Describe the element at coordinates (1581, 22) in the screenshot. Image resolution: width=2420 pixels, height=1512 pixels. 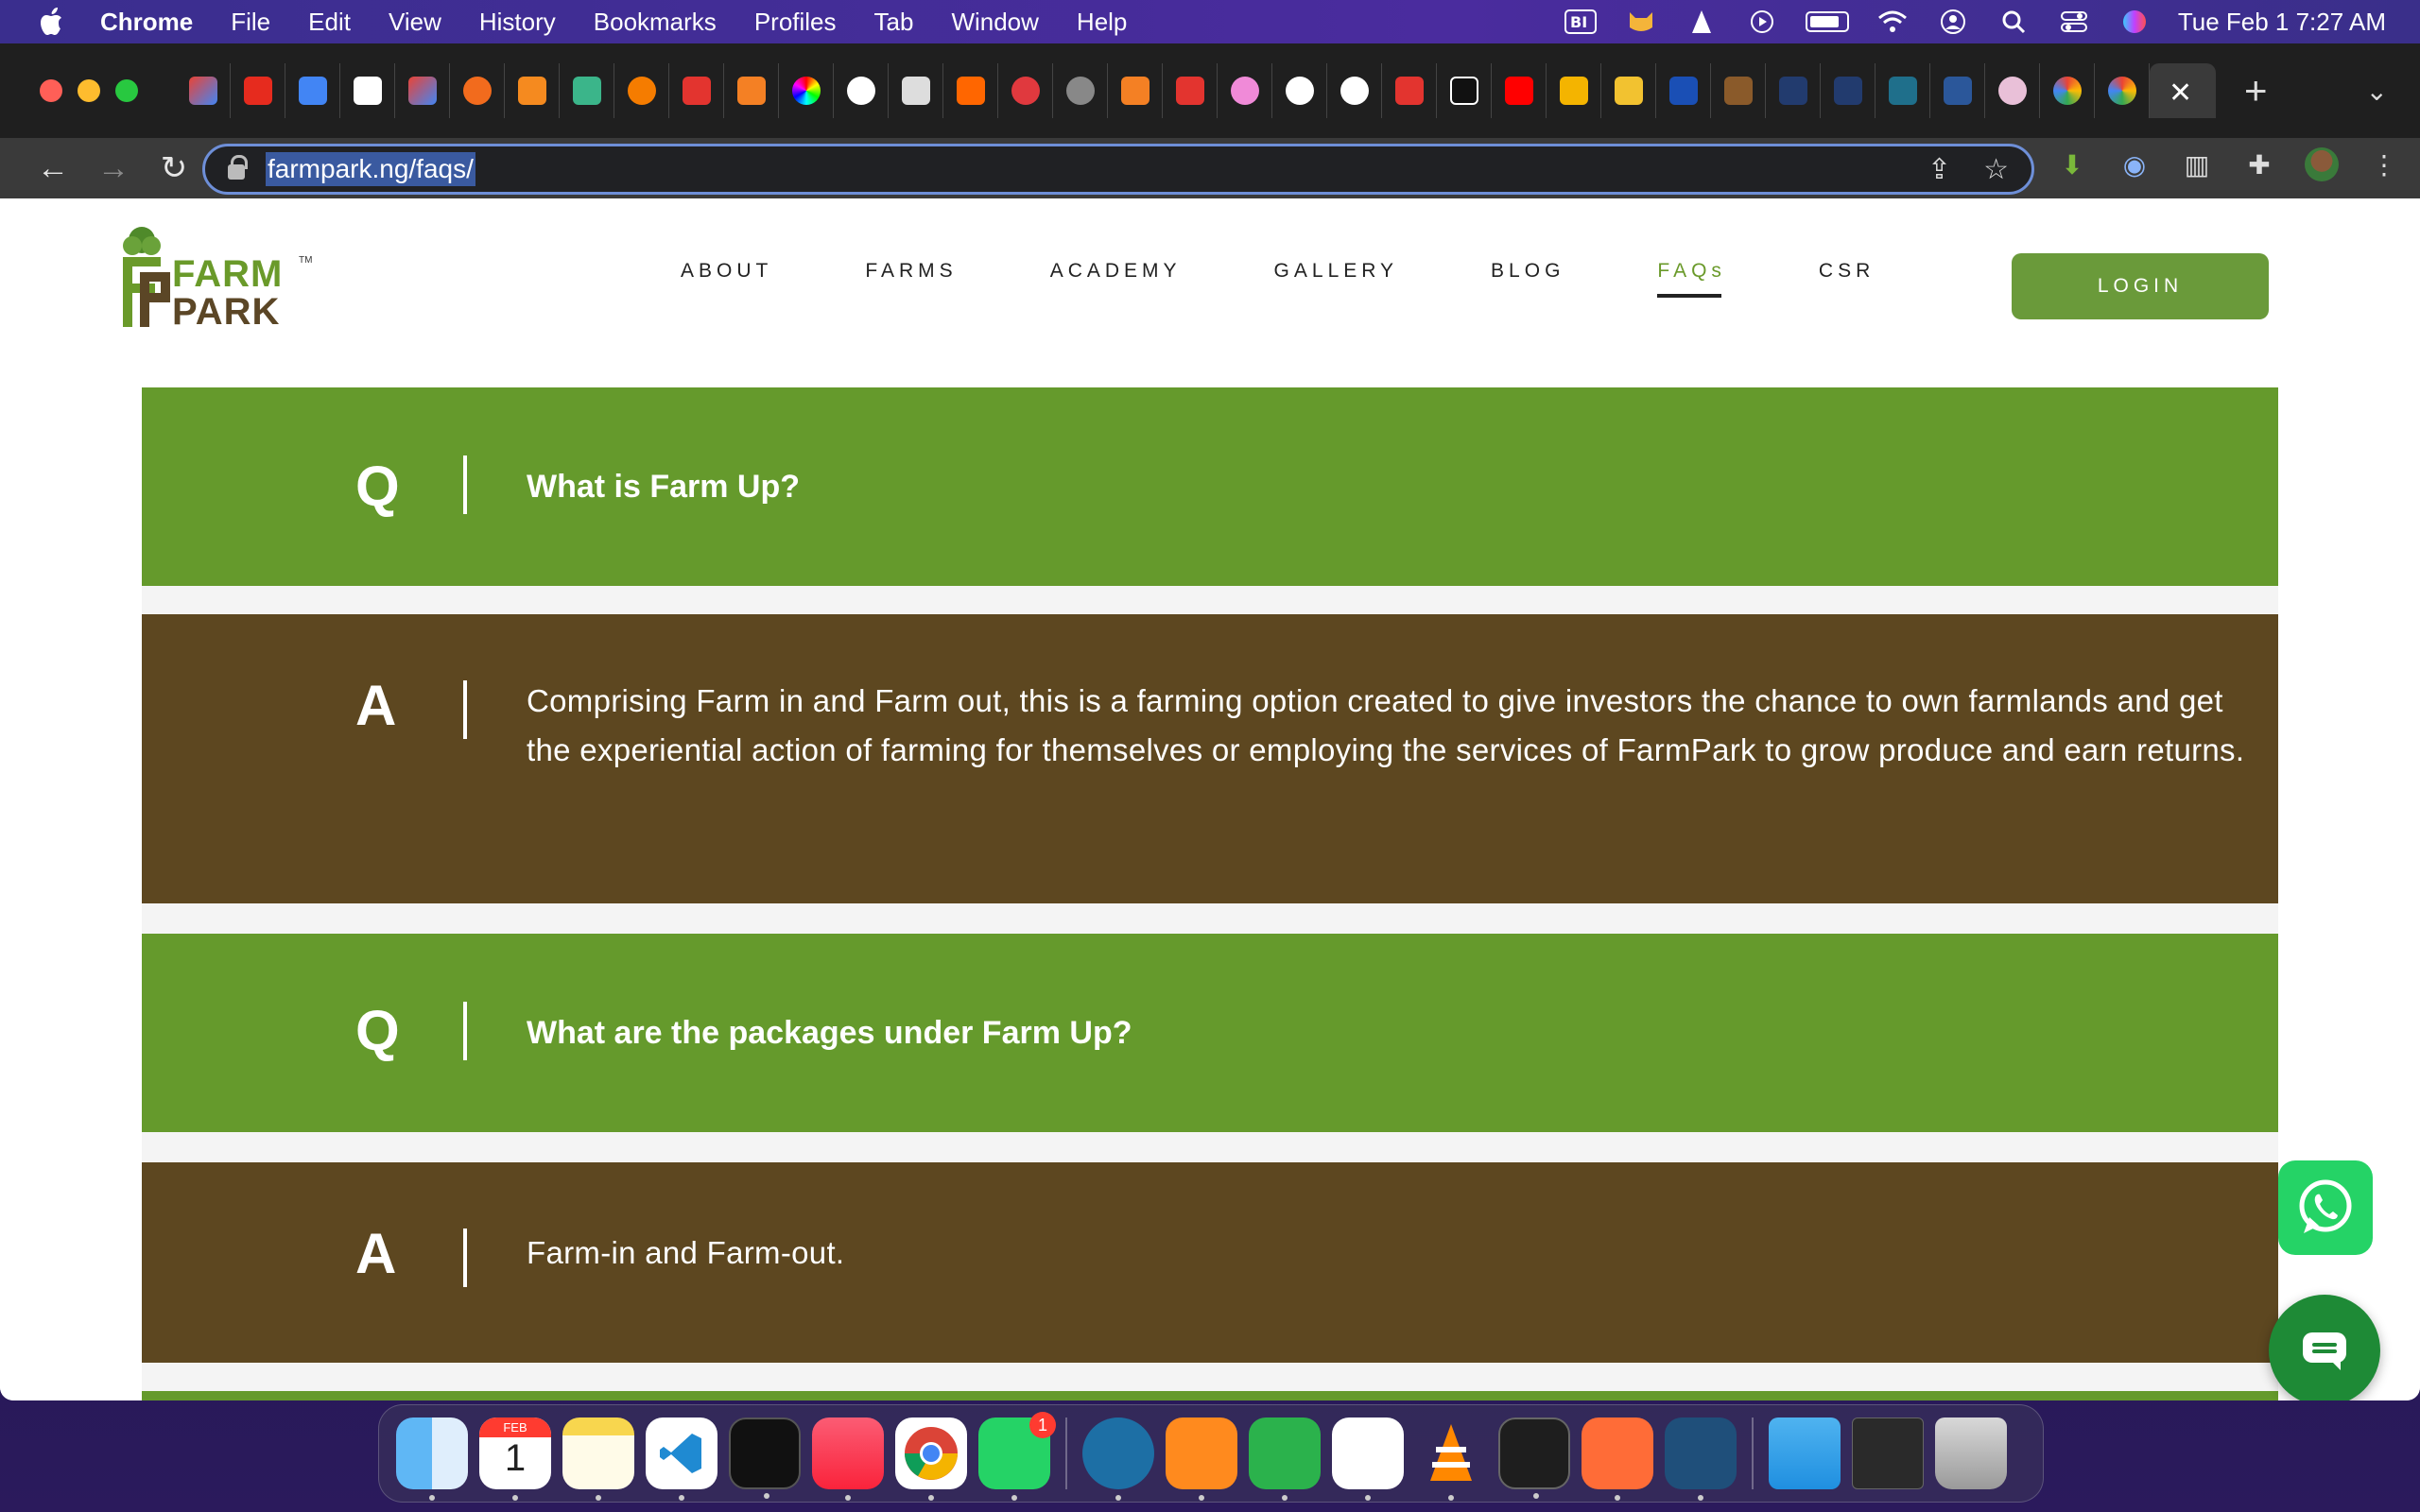
I see `bi-status-icon: BI` at that location.